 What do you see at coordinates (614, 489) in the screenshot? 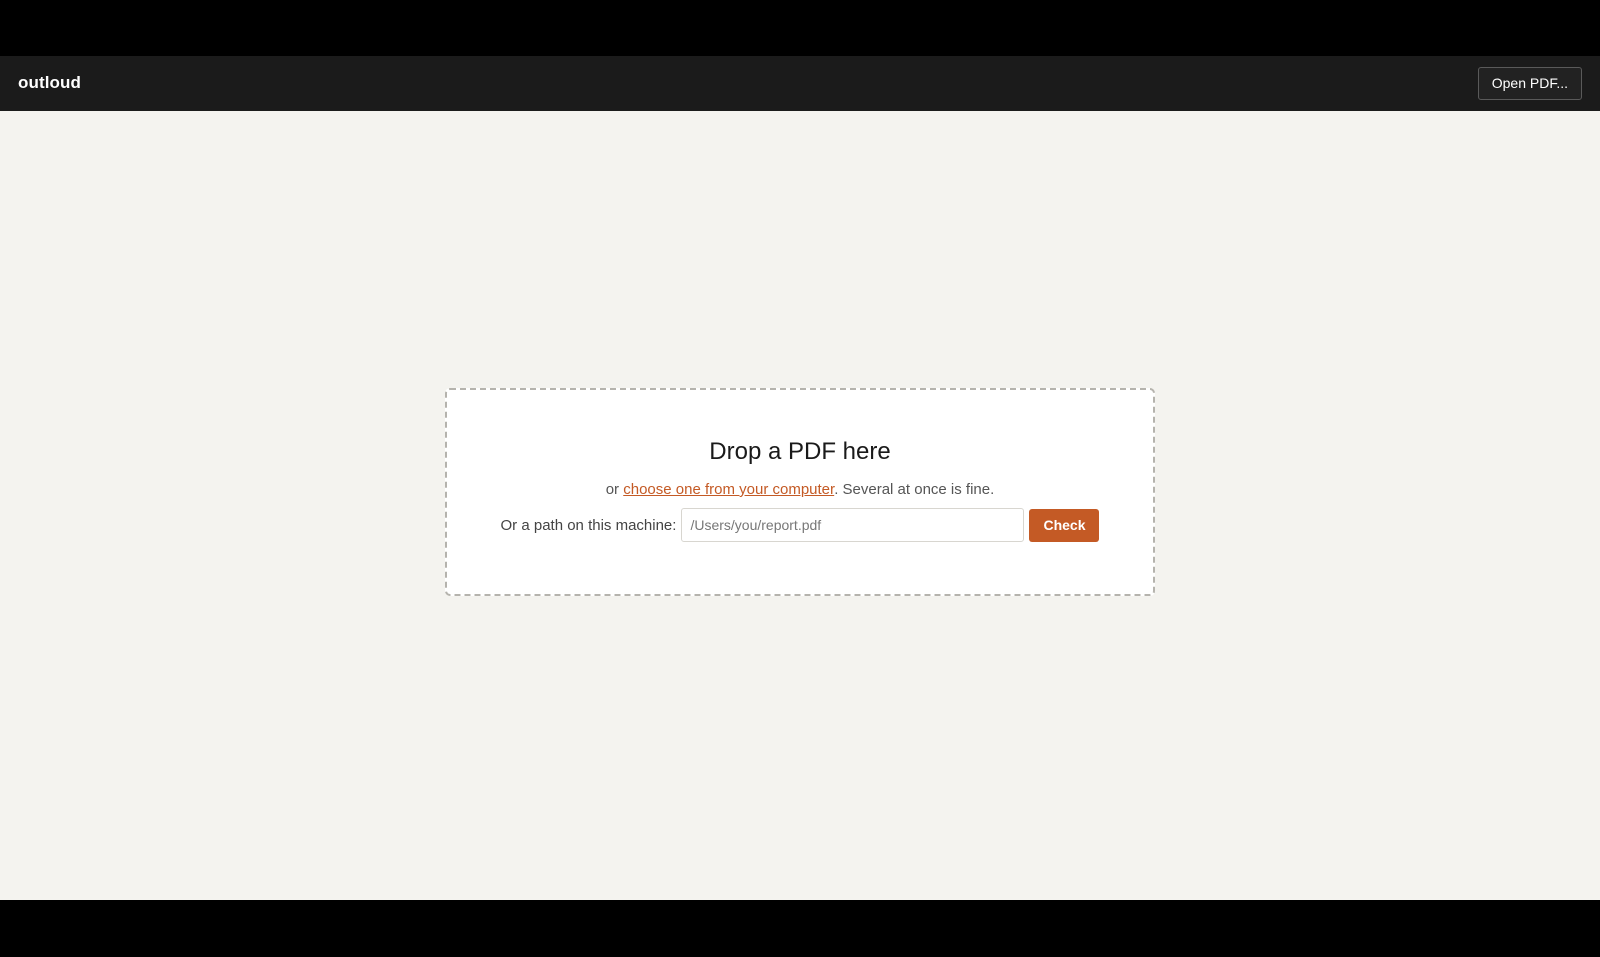
I see `dropzone-sub-prefix: or` at bounding box center [614, 489].